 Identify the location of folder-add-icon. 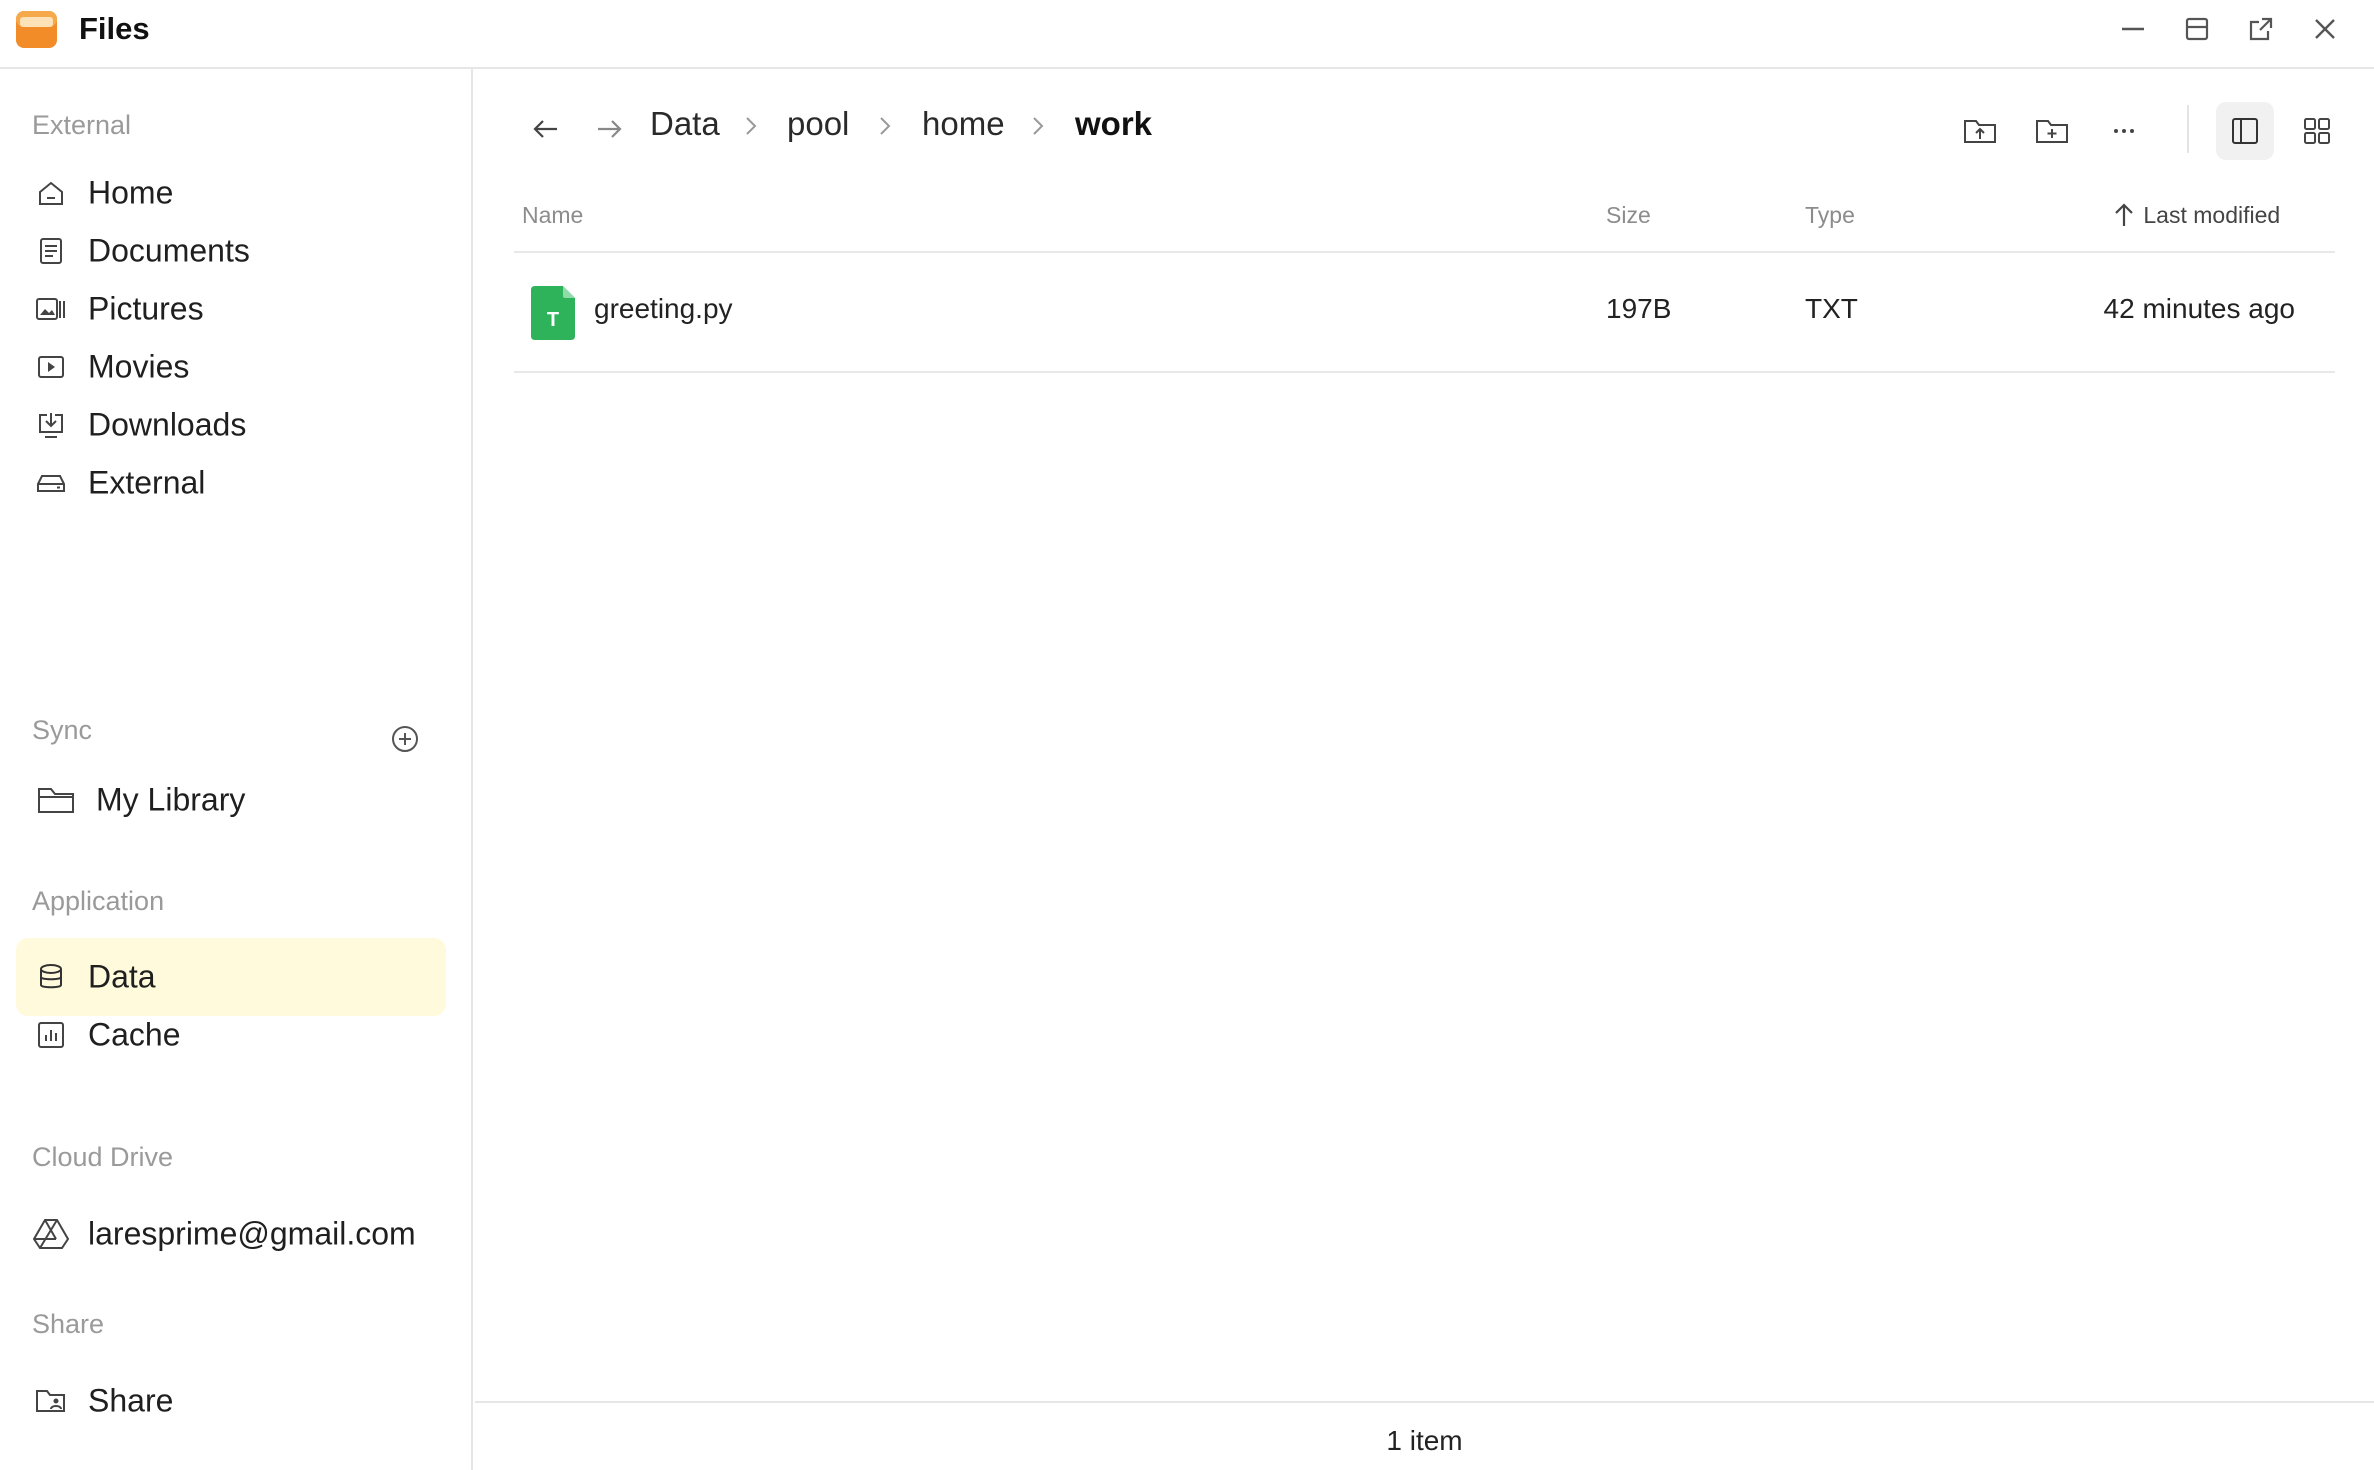
(2052, 131).